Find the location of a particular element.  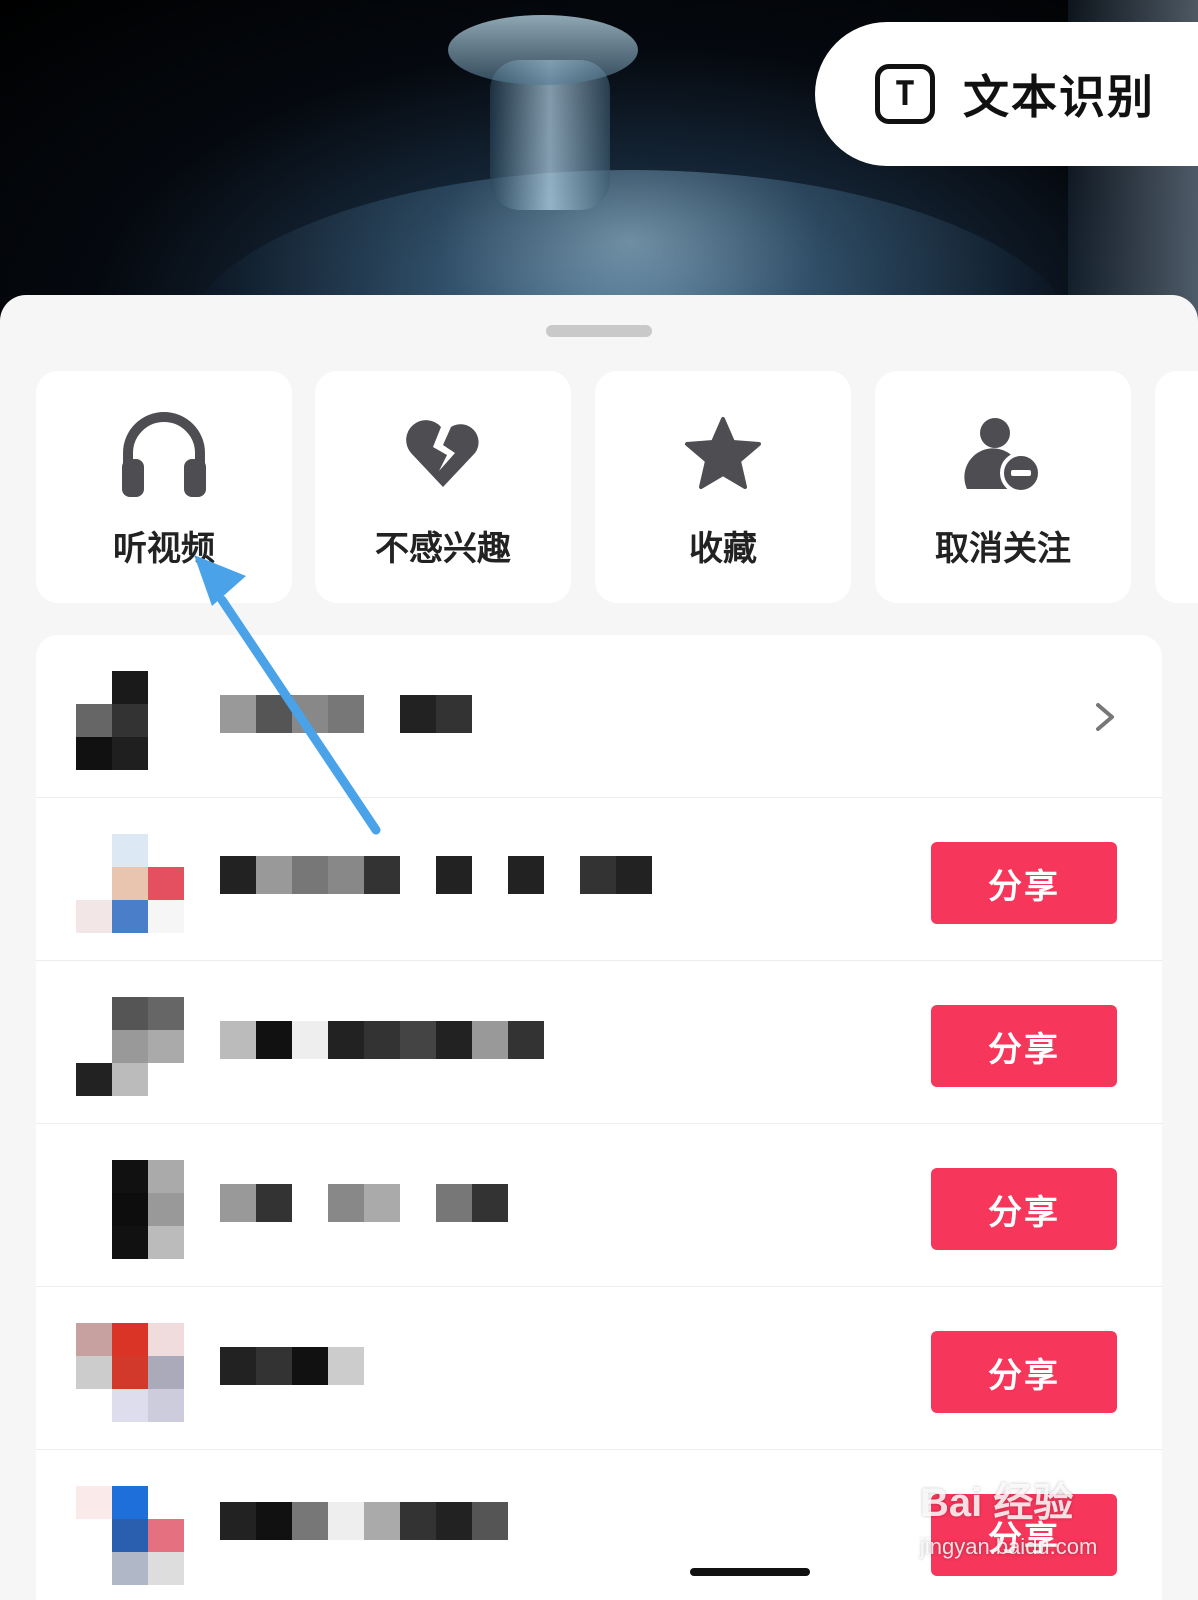

listen-video-button: 听视频 is located at coordinates (164, 487).